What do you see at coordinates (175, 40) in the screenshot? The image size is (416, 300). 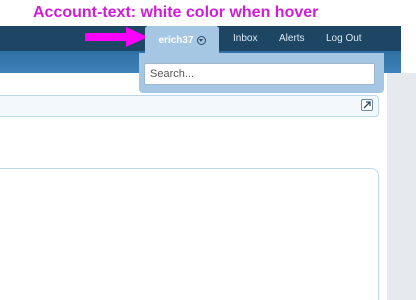 I see `account-username: erich37` at bounding box center [175, 40].